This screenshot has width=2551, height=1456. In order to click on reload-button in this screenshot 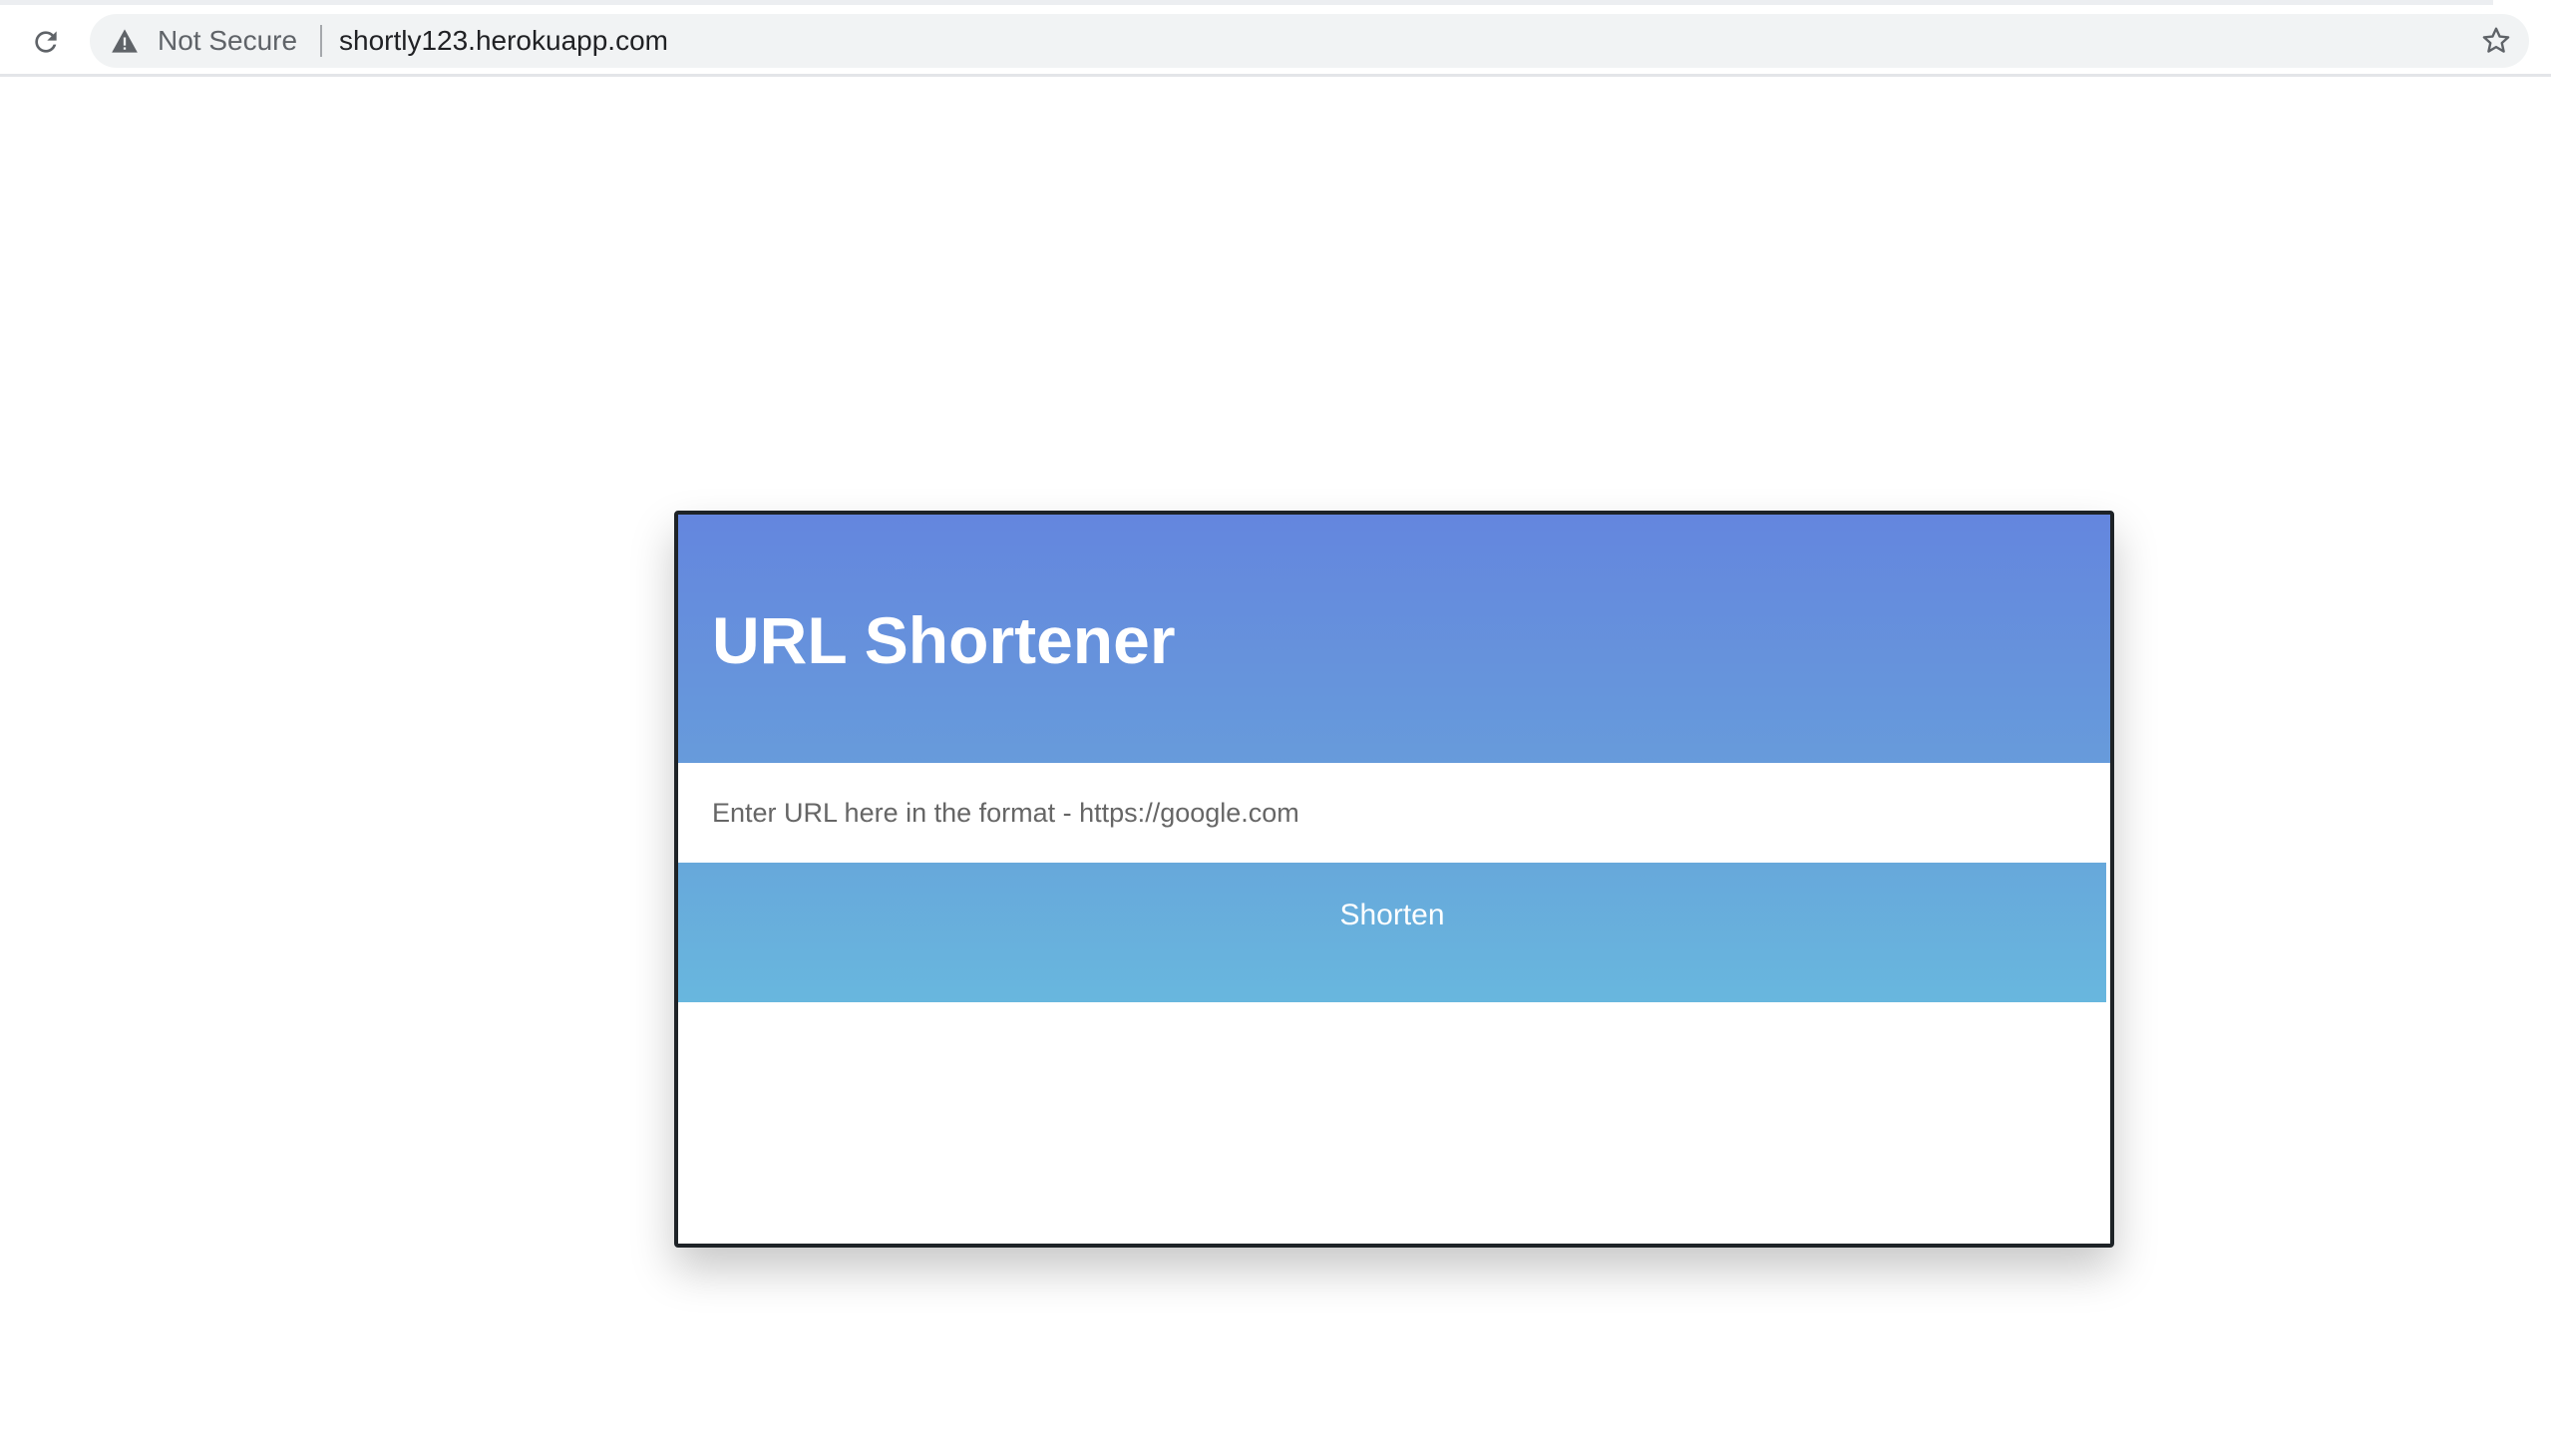, I will do `click(46, 42)`.